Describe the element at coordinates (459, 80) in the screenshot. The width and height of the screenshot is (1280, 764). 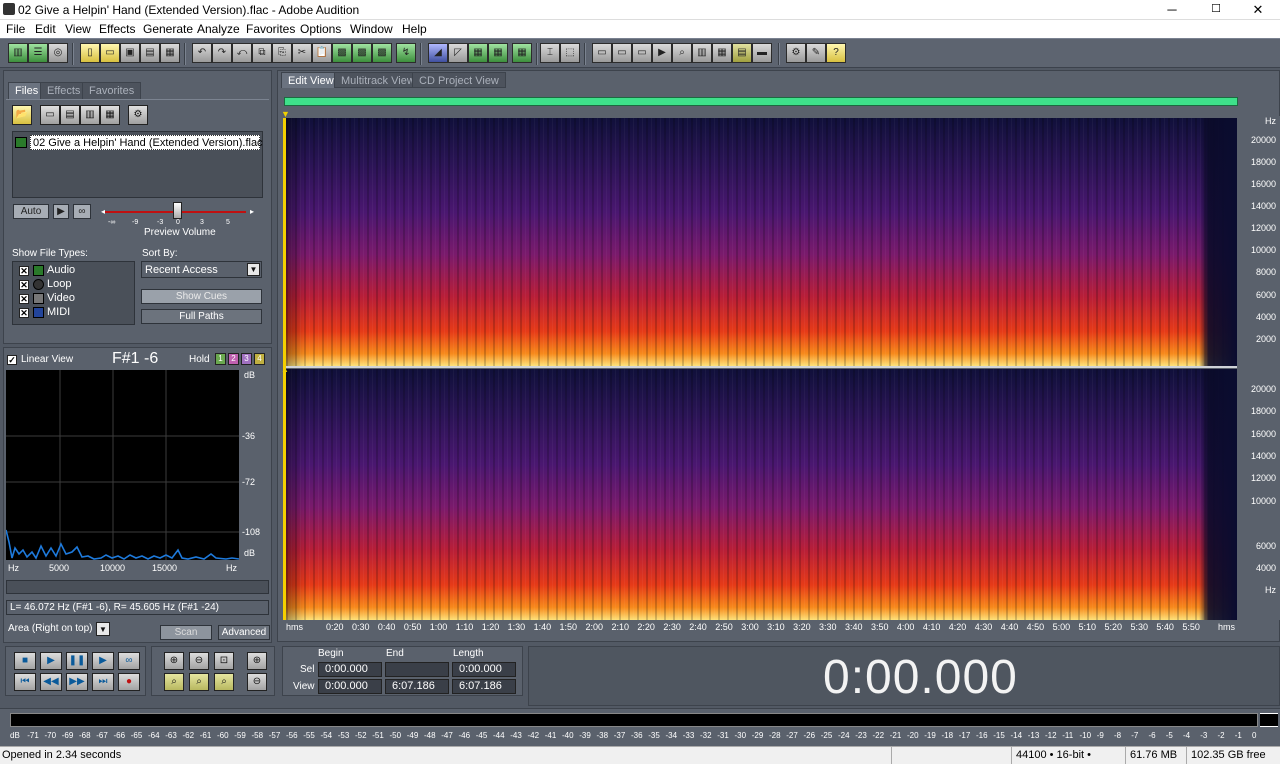
I see `tab-cd-project-view: CD Project View` at that location.